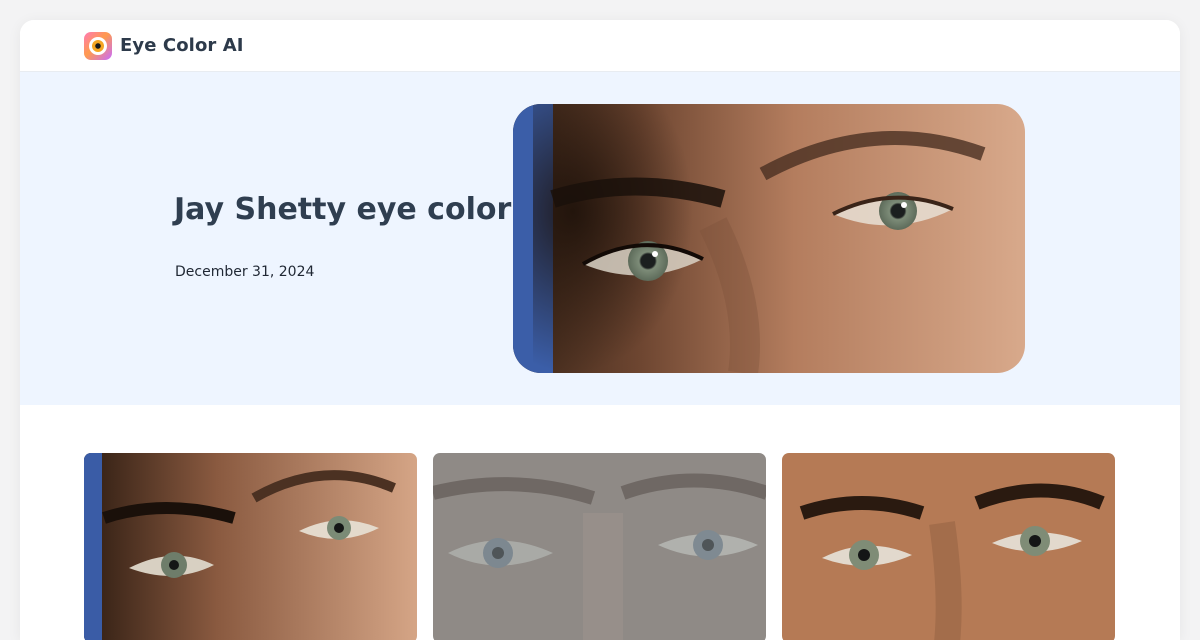 This screenshot has height=640, width=1200. I want to click on gallery-photo-front-graphic, so click(948, 546).